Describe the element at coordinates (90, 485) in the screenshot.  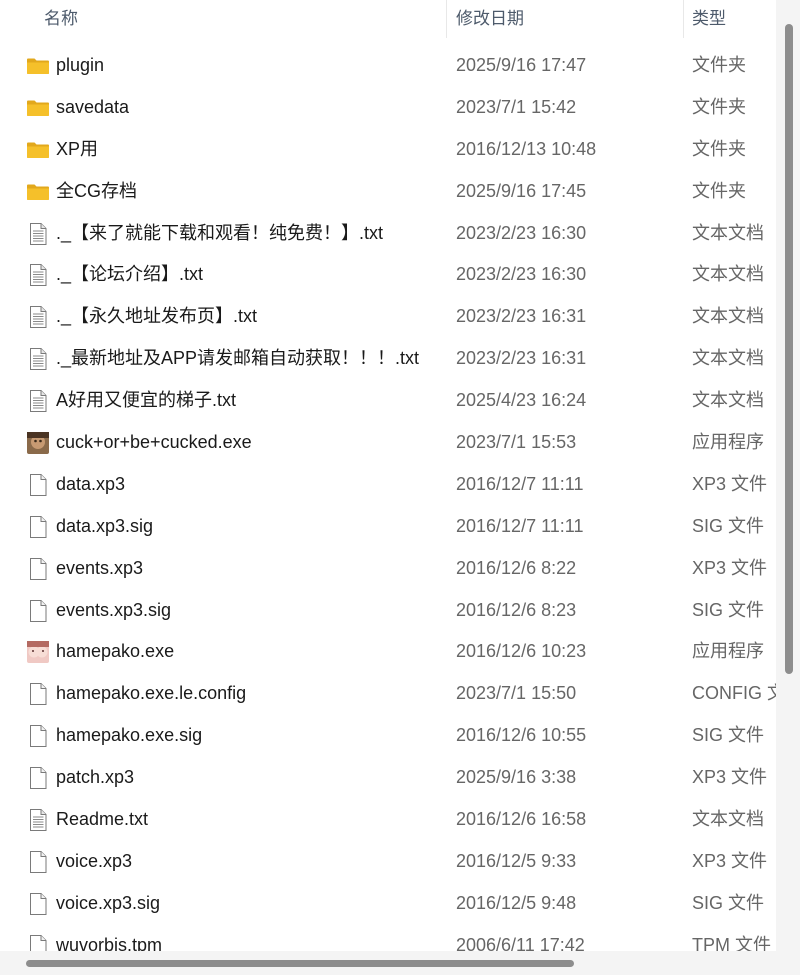
I see `file-name: data.xp3` at that location.